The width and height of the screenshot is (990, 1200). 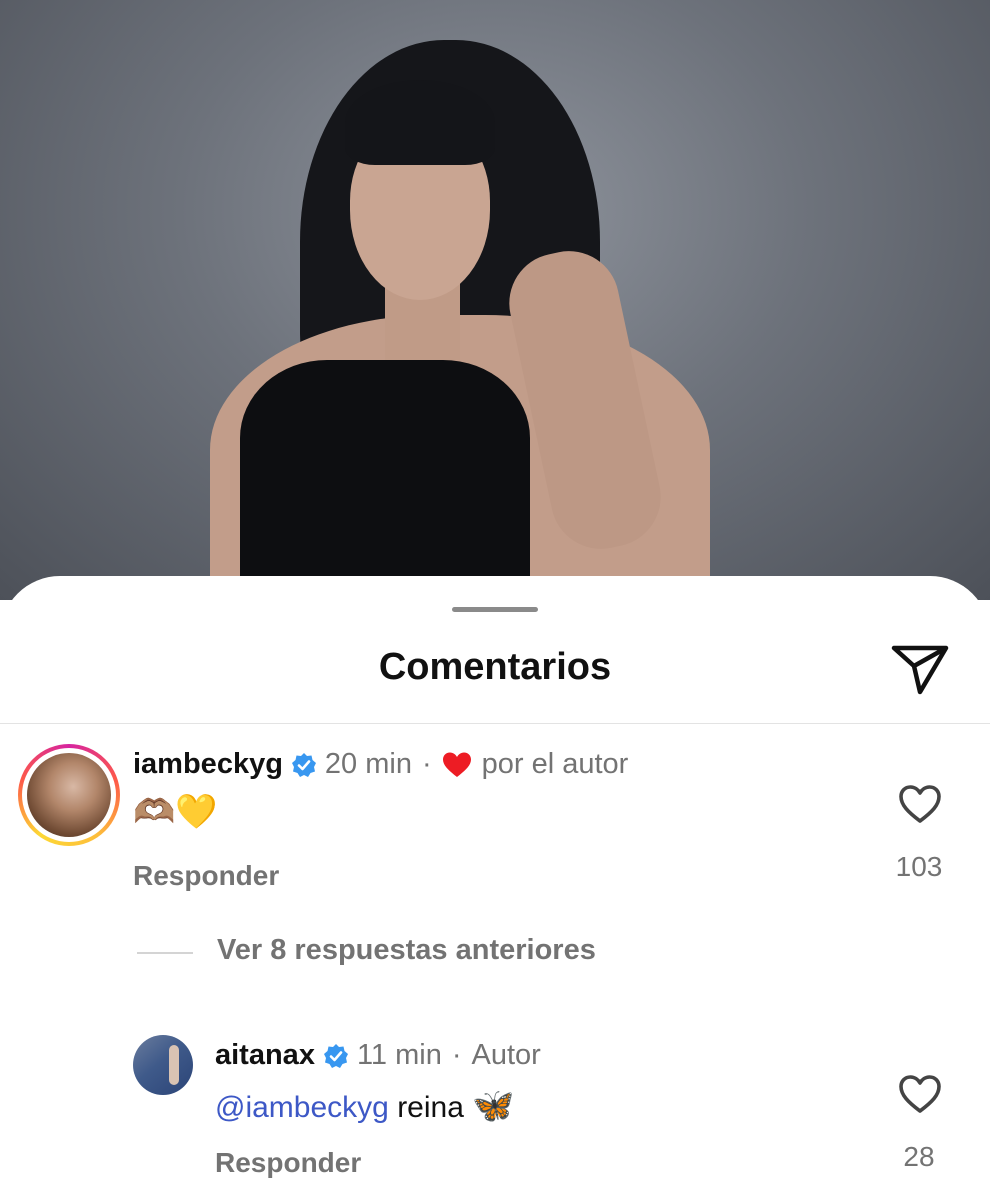 What do you see at coordinates (493, 1106) in the screenshot?
I see `butterfly-emoji: 🦋` at bounding box center [493, 1106].